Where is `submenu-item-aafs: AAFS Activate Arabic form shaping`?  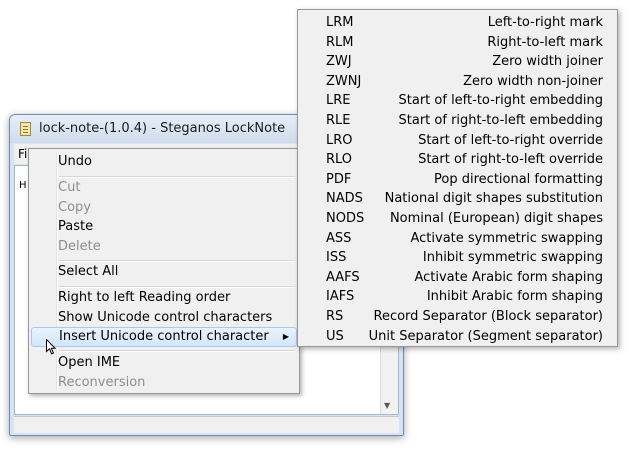
submenu-item-aafs: AAFS Activate Arabic form shaping is located at coordinates (457, 278).